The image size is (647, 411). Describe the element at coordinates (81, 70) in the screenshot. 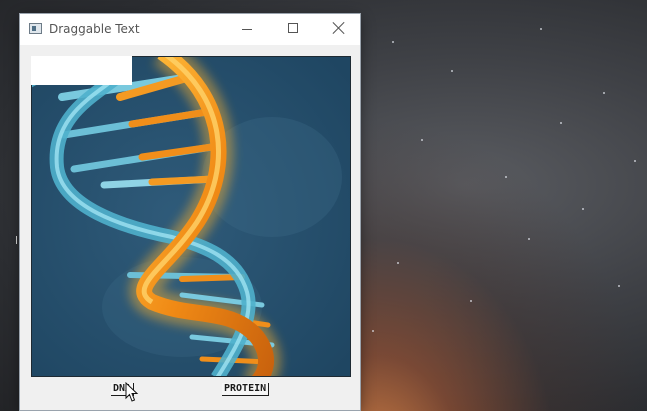

I see `blank-region` at that location.